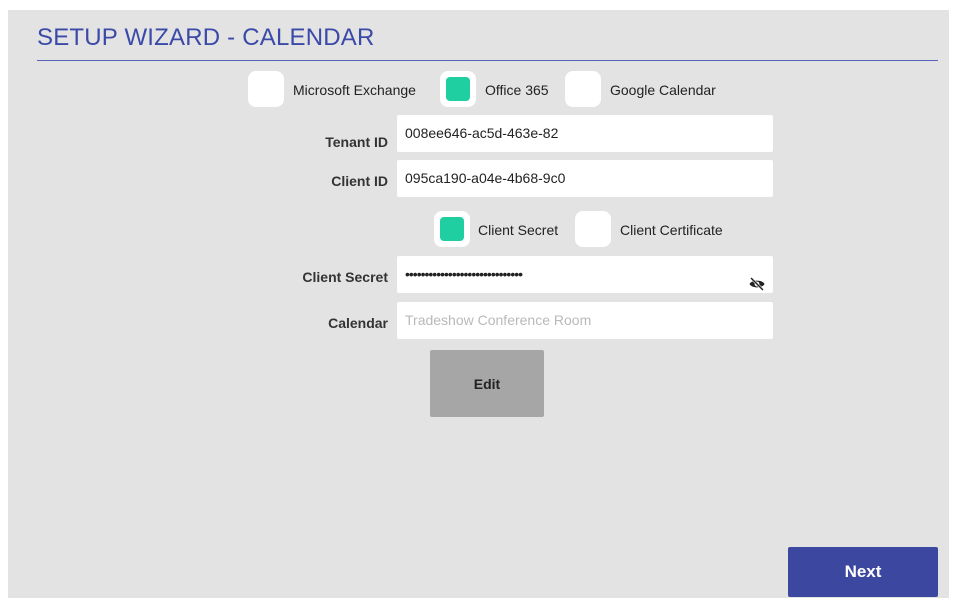  What do you see at coordinates (206, 37) in the screenshot?
I see `page-title: SETUP WIZARD - CALENDAR` at bounding box center [206, 37].